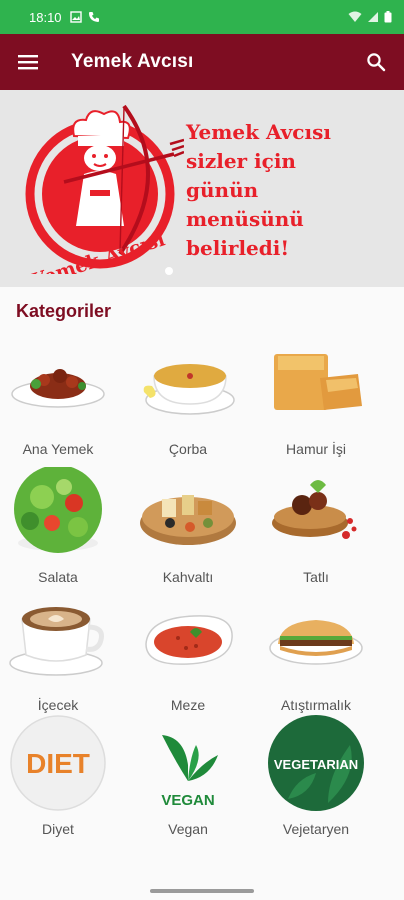  What do you see at coordinates (315, 705) in the screenshot?
I see `category-label: Atıştırmalık` at bounding box center [315, 705].